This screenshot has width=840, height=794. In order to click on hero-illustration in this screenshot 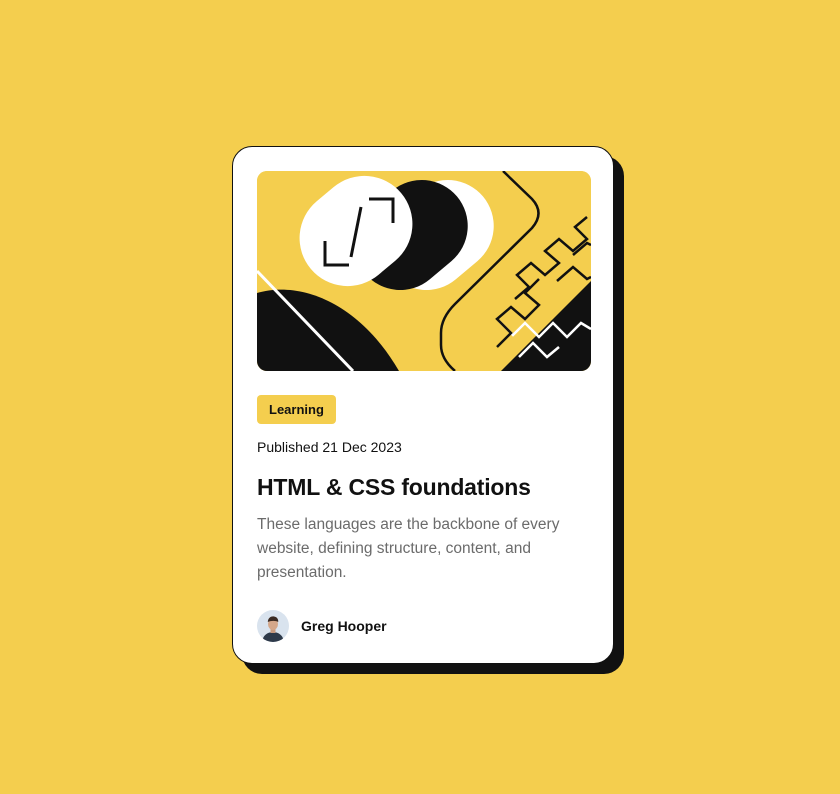, I will do `click(424, 271)`.